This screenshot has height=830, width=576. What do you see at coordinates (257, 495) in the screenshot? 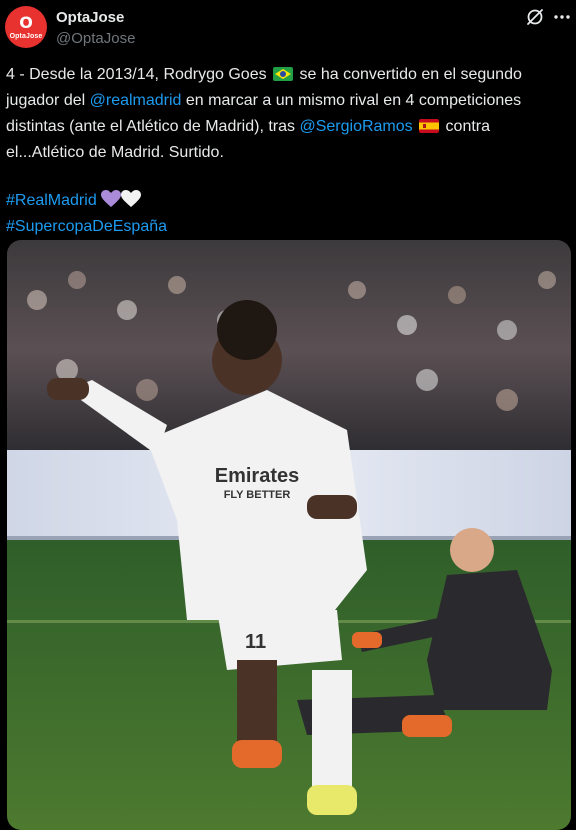
I see `jersey-sponsor-sub-text: FLY BETTER` at bounding box center [257, 495].